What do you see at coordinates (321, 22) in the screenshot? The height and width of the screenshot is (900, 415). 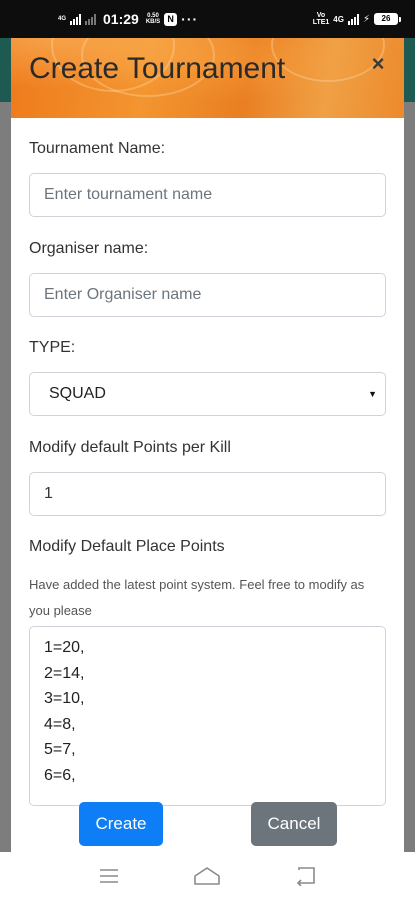 I see `volte-bottom: LTE1` at bounding box center [321, 22].